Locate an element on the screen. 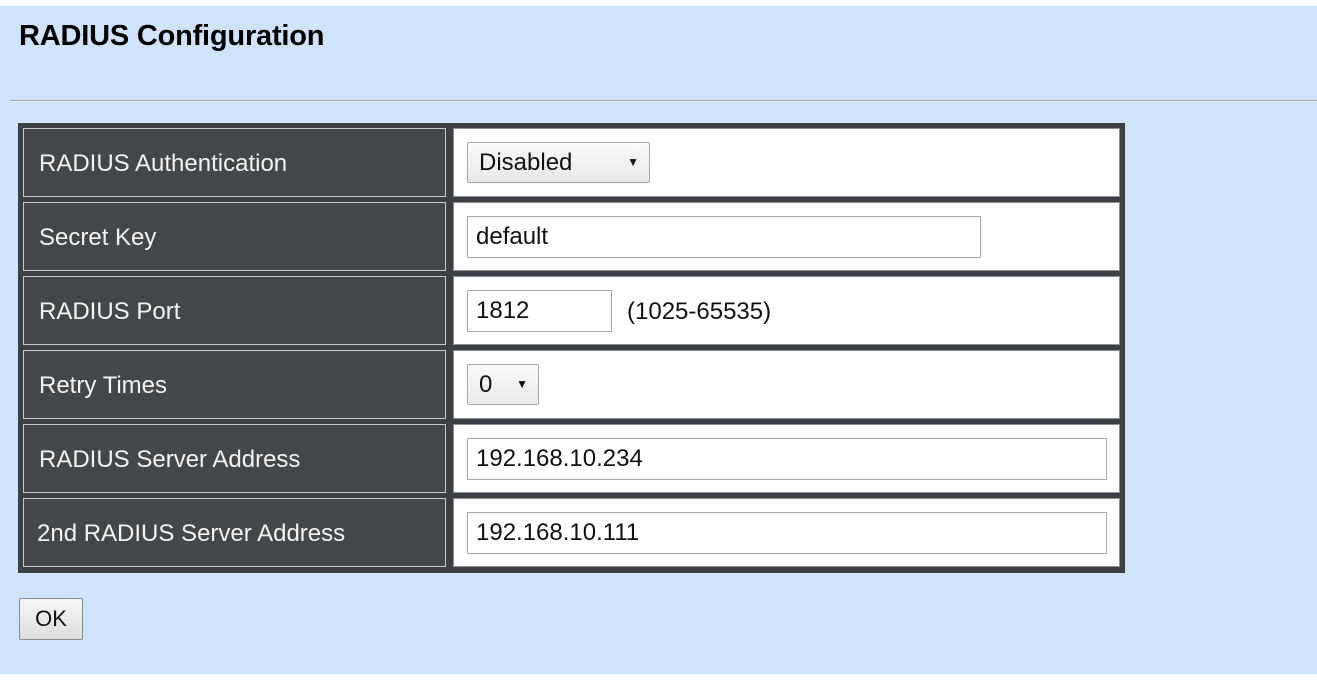  radius-port-label: RADIUS Port is located at coordinates (234, 310).